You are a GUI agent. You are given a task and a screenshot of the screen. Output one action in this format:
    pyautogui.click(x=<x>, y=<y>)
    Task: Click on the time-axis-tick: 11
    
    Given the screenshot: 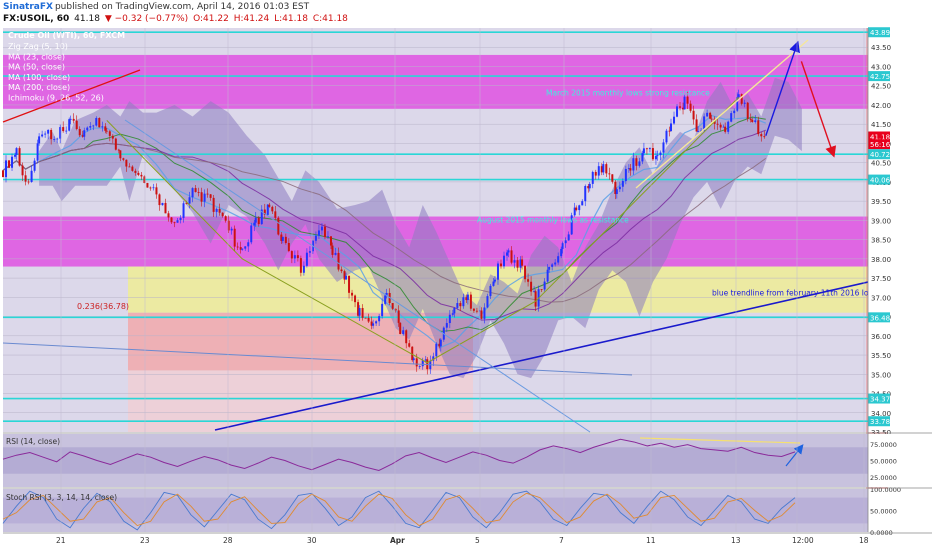 What is the action you would take?
    pyautogui.click(x=651, y=540)
    